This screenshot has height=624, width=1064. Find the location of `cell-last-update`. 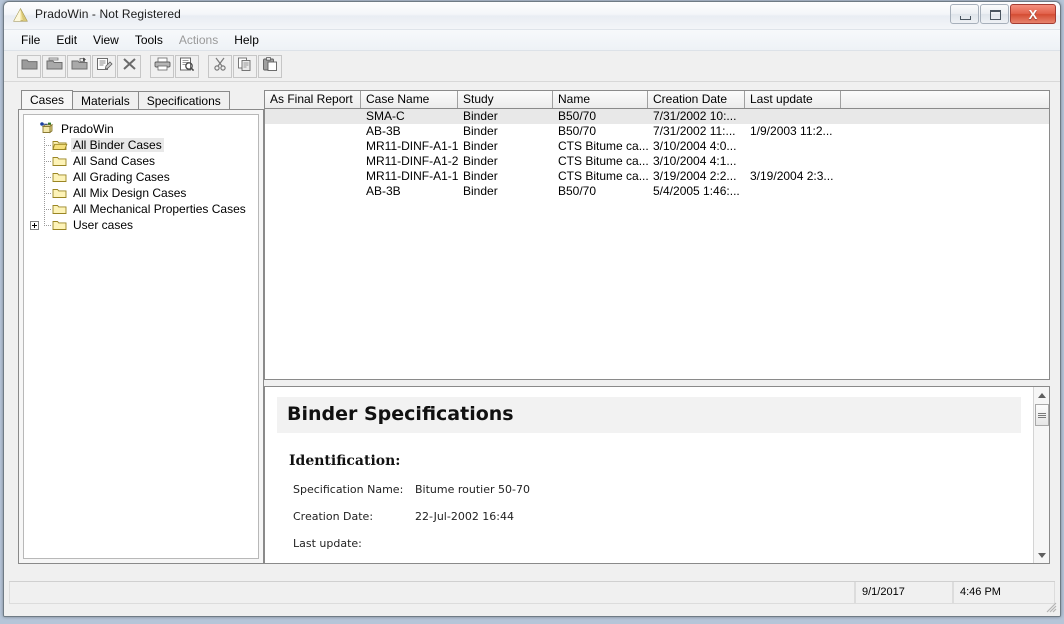

cell-last-update is located at coordinates (793, 116).